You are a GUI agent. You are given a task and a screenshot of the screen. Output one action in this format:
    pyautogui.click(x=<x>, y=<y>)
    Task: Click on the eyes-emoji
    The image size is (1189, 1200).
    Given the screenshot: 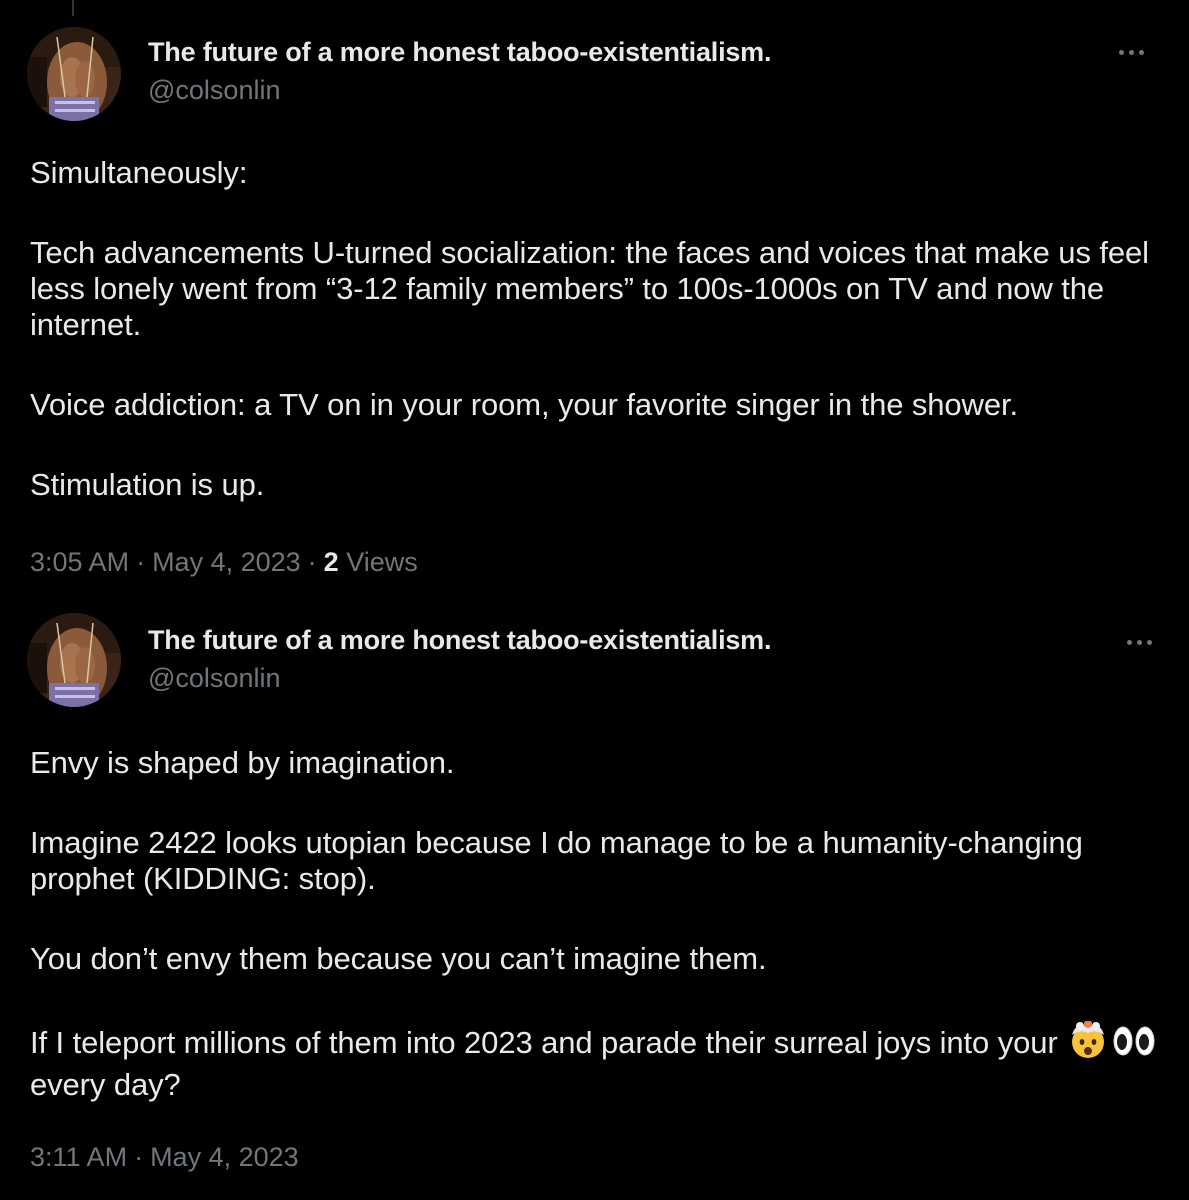 What is the action you would take?
    pyautogui.click(x=1134, y=1045)
    